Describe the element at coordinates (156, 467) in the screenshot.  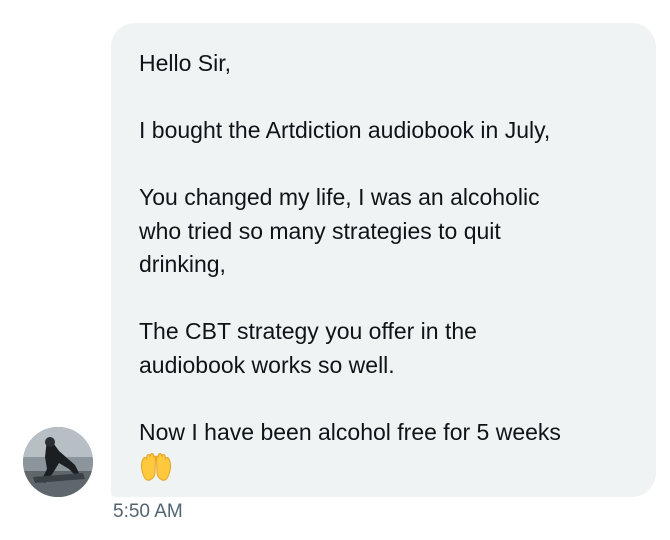
I see `open-hands-icon` at that location.